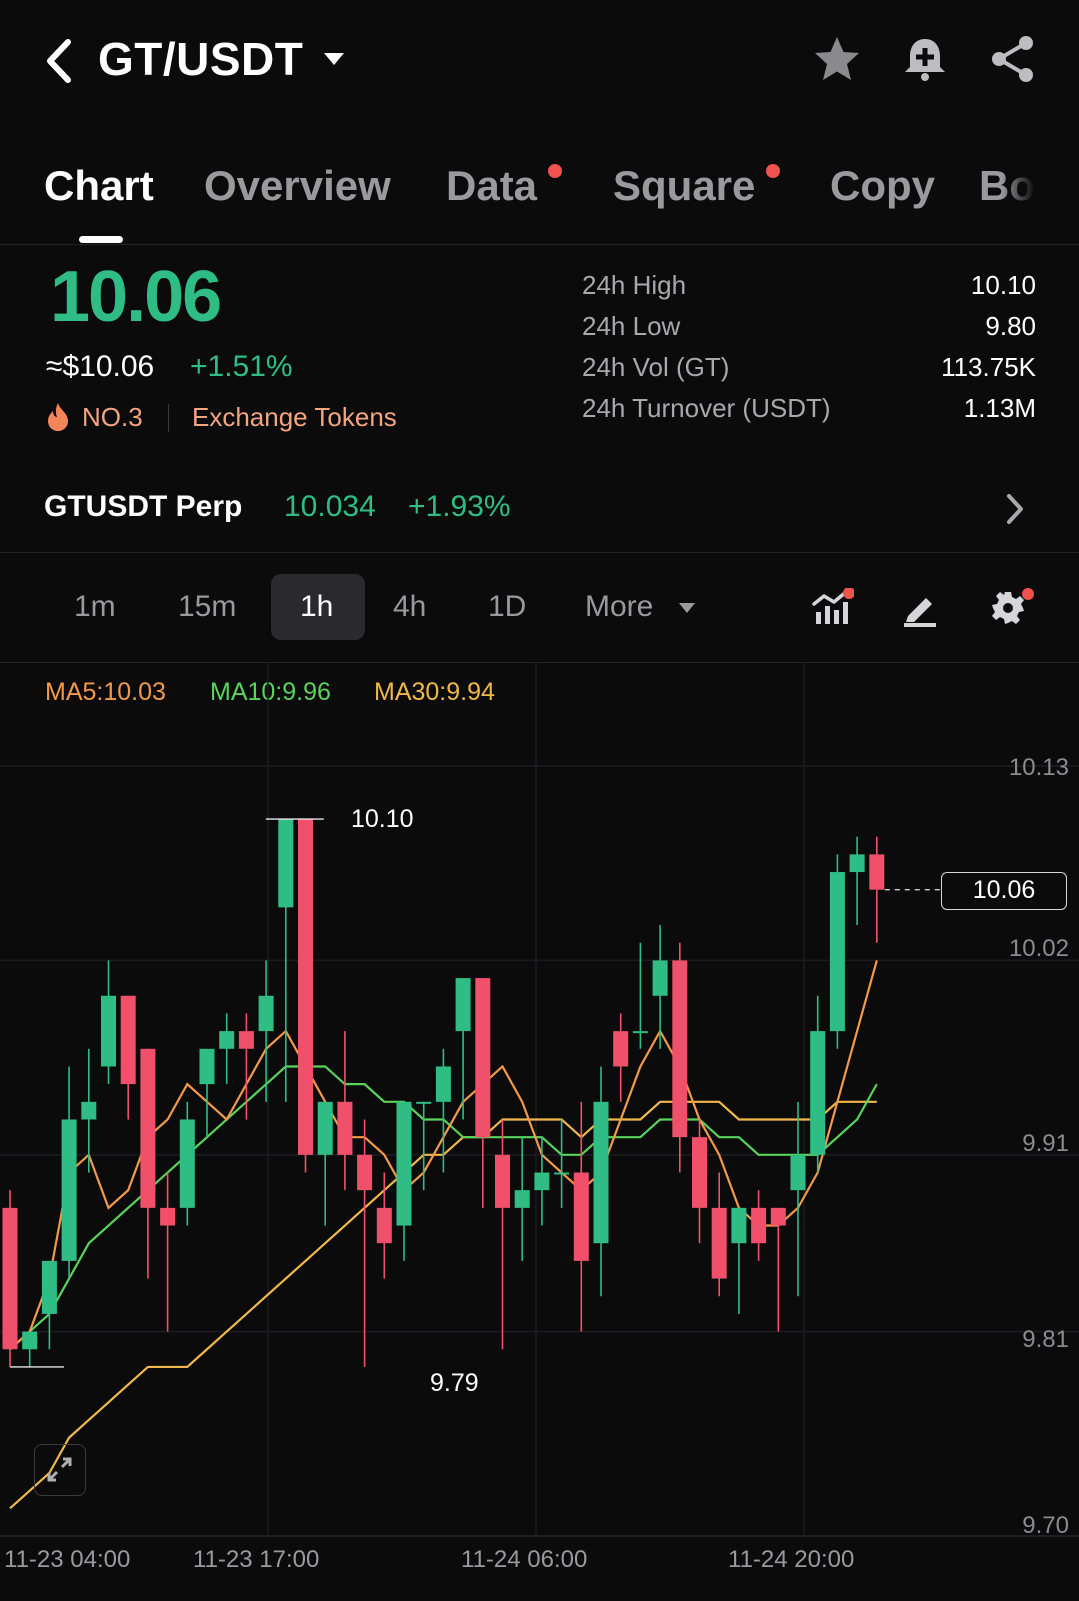 Image resolution: width=1079 pixels, height=1601 pixels. Describe the element at coordinates (1003, 285) in the screenshot. I see `stat-value-high: 10.10` at that location.